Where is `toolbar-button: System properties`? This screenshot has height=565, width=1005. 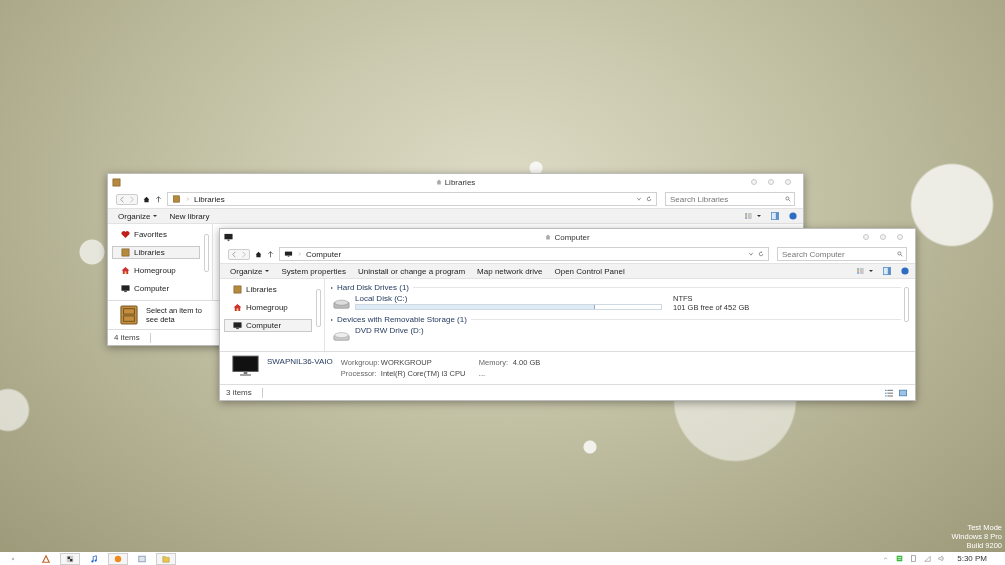 toolbar-button: System properties is located at coordinates (313, 271).